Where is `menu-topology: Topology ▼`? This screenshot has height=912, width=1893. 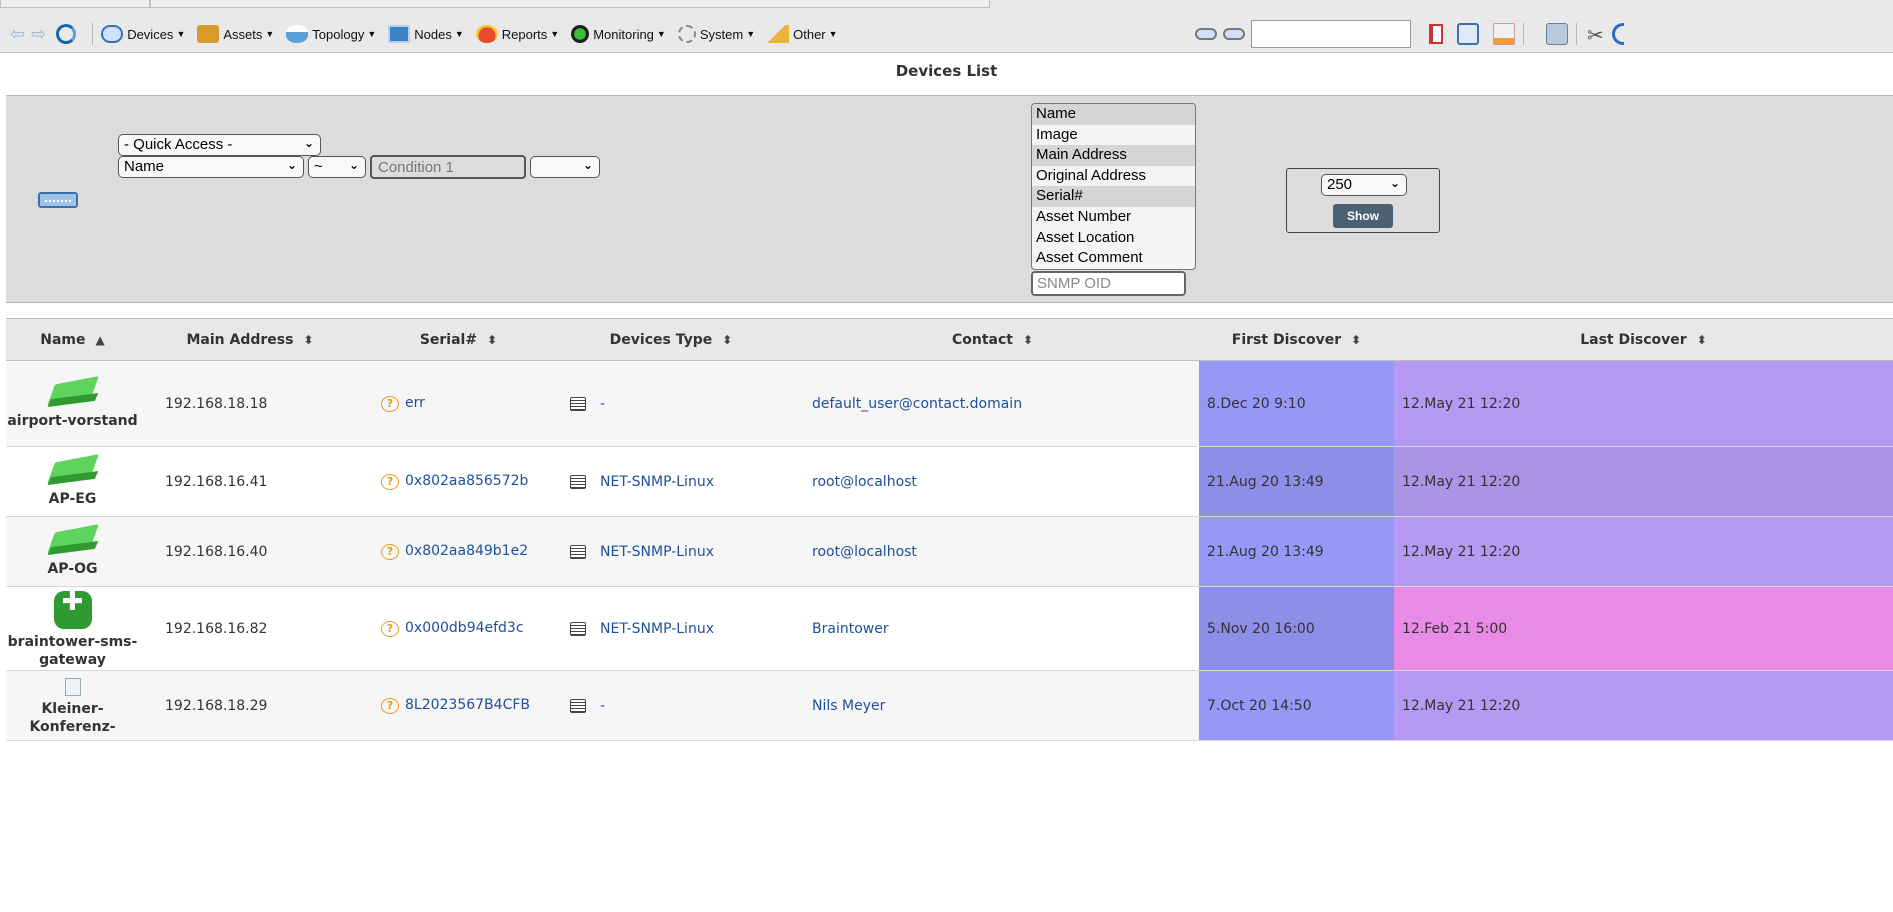
menu-topology: Topology ▼ is located at coordinates (331, 34).